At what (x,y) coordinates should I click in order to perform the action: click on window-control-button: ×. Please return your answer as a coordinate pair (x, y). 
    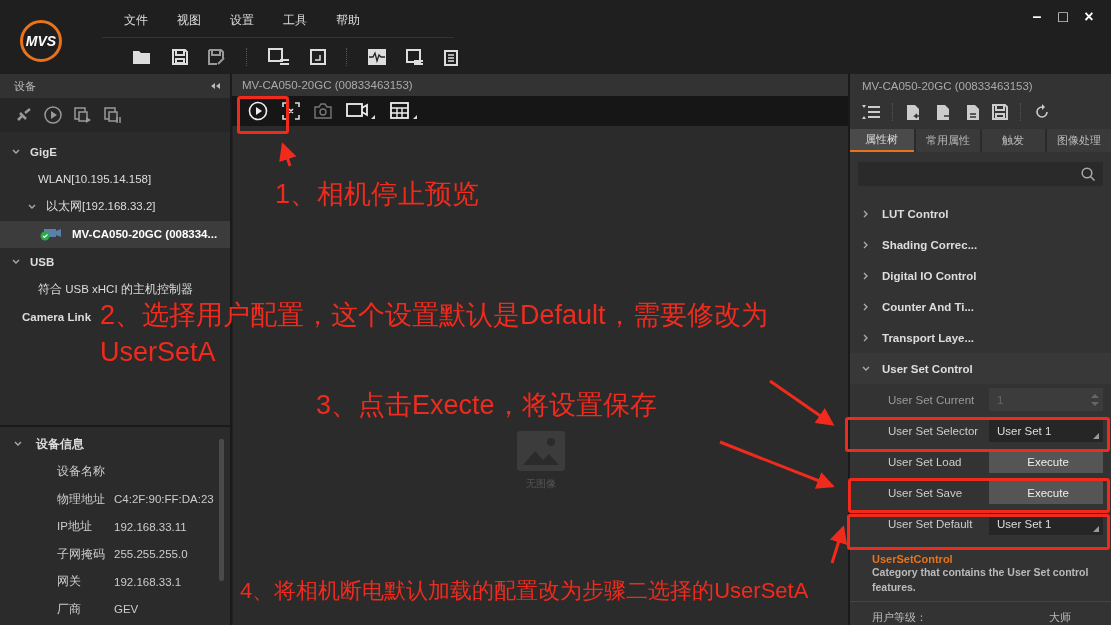
    Looking at the image, I should click on (1089, 18).